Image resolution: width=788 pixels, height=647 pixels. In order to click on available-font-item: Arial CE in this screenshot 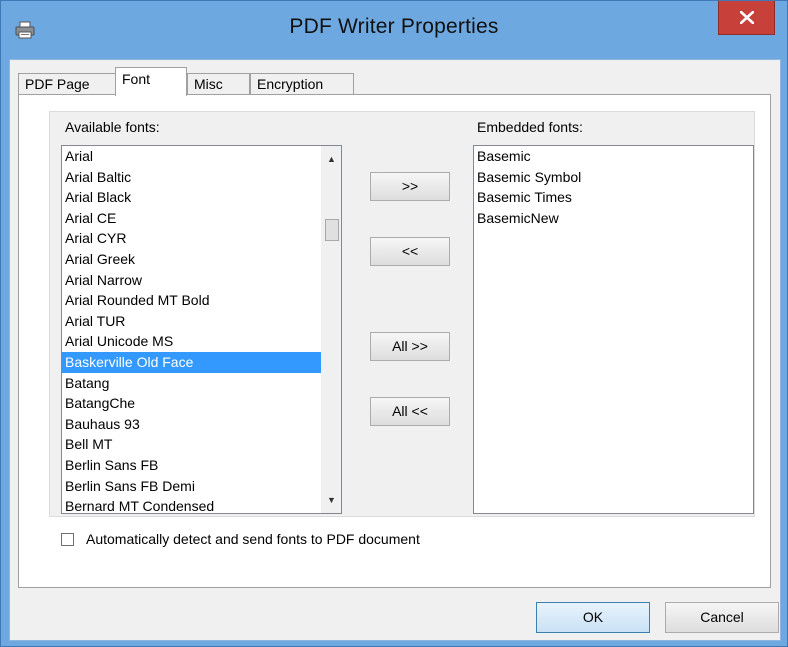, I will do `click(201, 218)`.